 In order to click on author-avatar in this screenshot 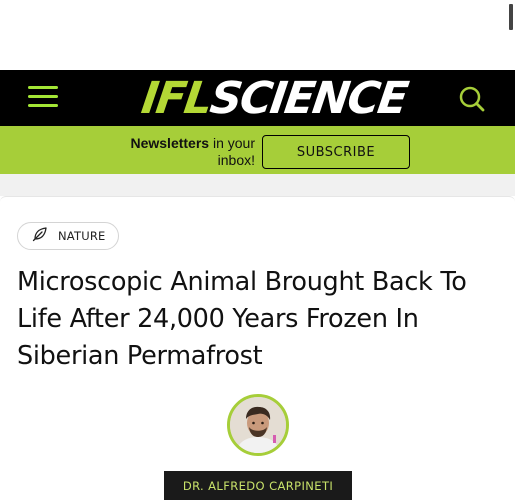, I will do `click(258, 425)`.